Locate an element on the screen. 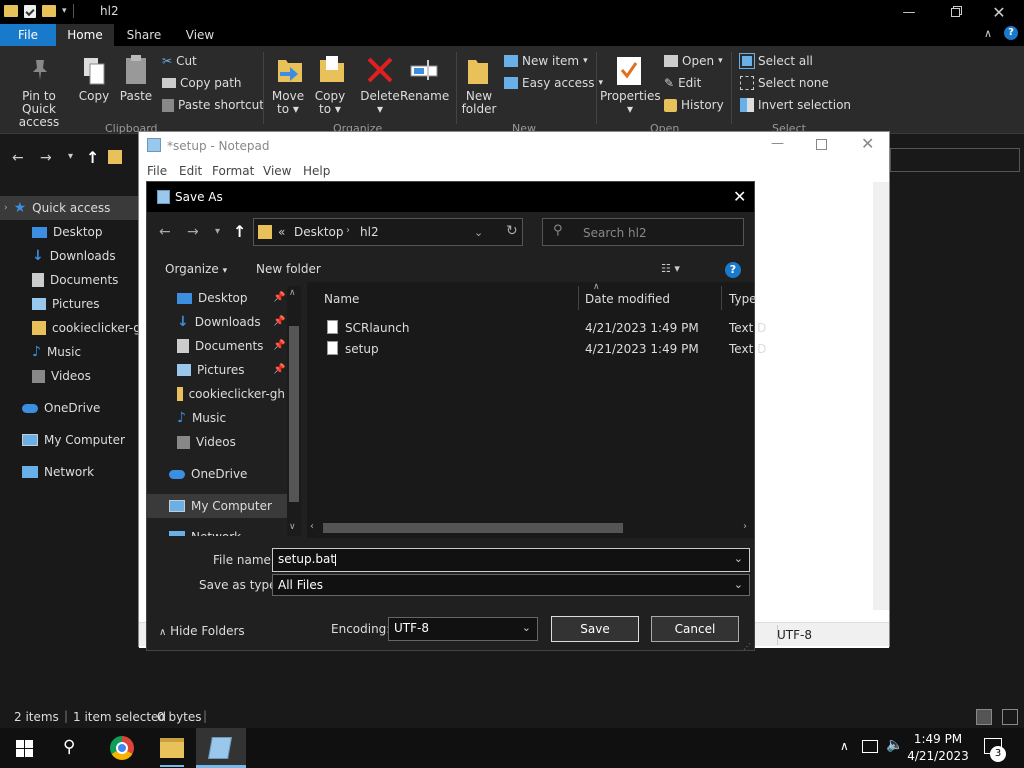  new-folder-qat-icon is located at coordinates (49, 11).